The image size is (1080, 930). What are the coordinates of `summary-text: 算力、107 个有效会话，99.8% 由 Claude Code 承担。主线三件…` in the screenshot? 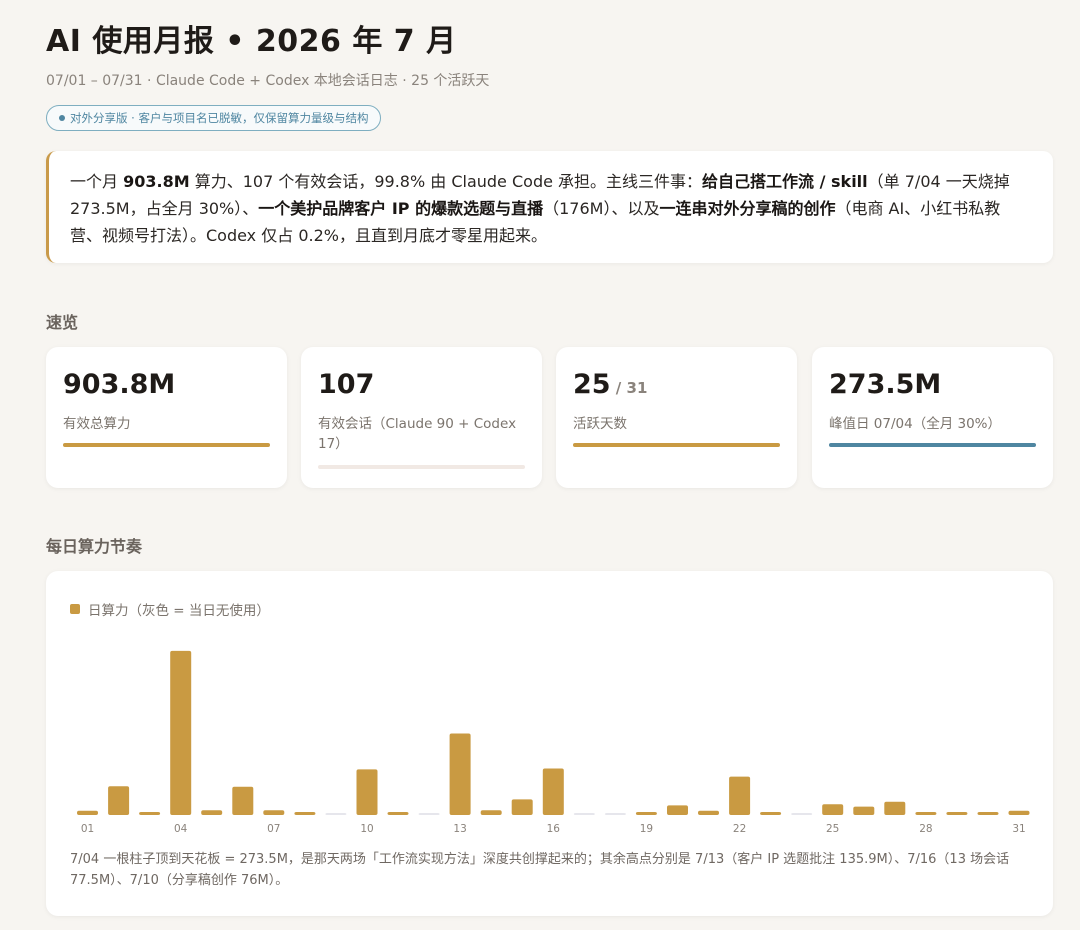 It's located at (446, 181).